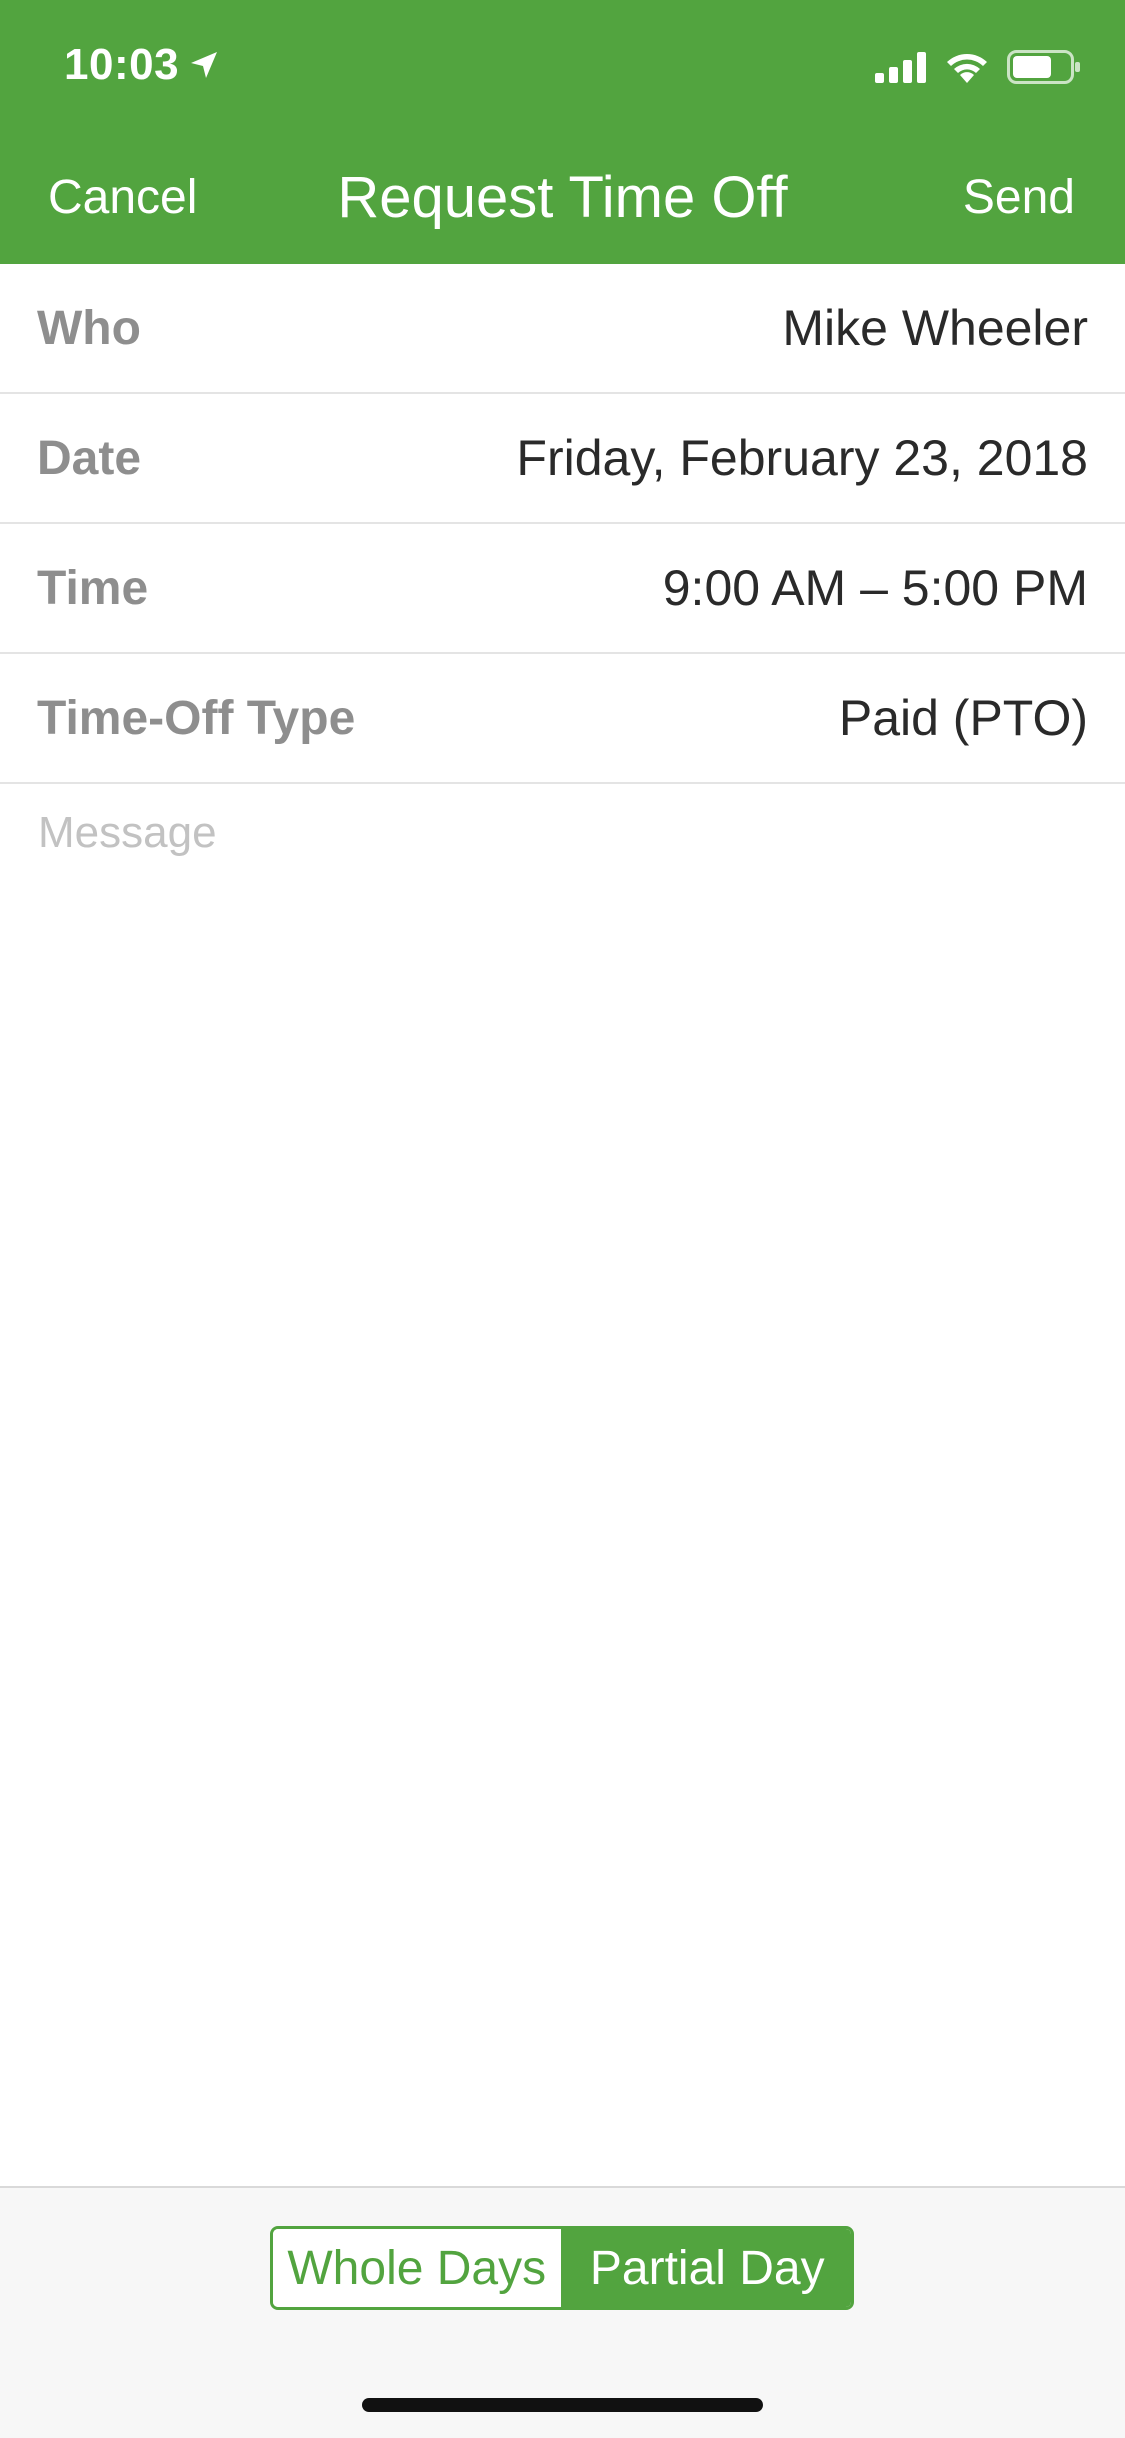  I want to click on who-value: Mike Wheeler, so click(935, 328).